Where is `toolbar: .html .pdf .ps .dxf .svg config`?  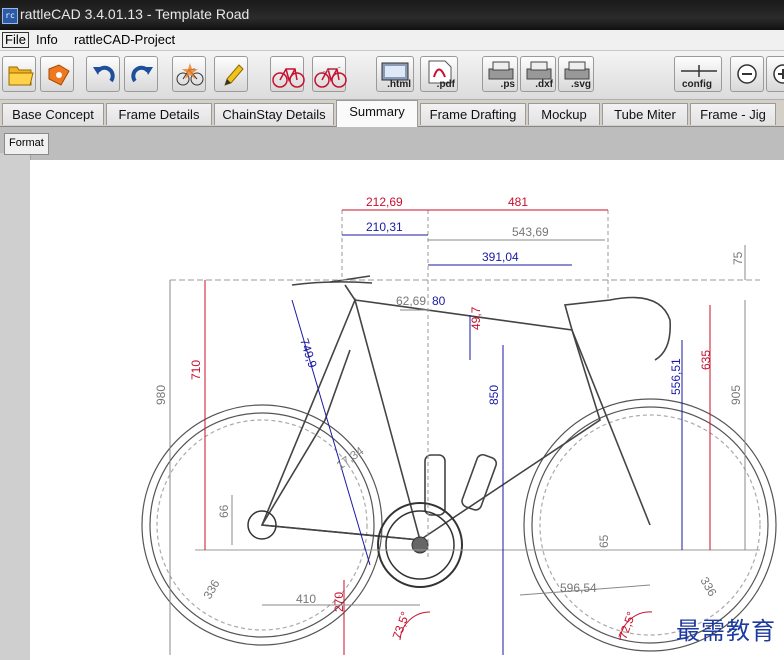 toolbar: .html .pdf .ps .dxf .svg config is located at coordinates (392, 75).